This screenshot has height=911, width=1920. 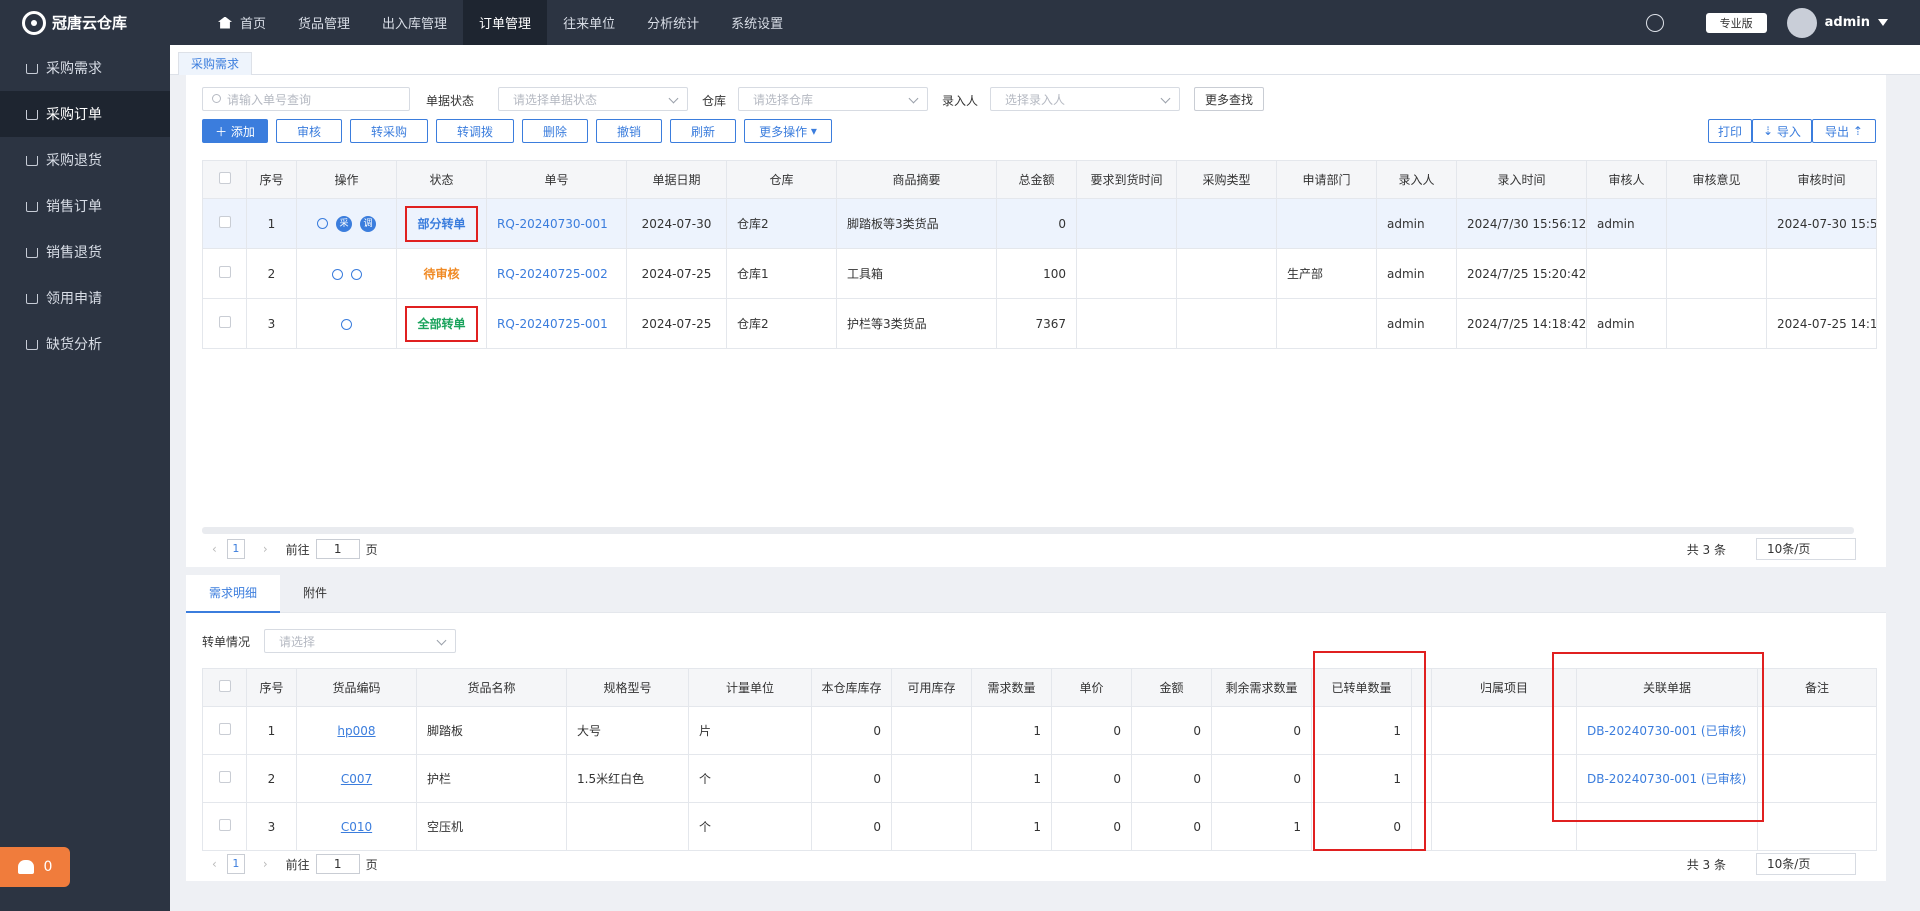 What do you see at coordinates (85, 114) in the screenshot?
I see `sidebar-item-purchase-order: 采购订单` at bounding box center [85, 114].